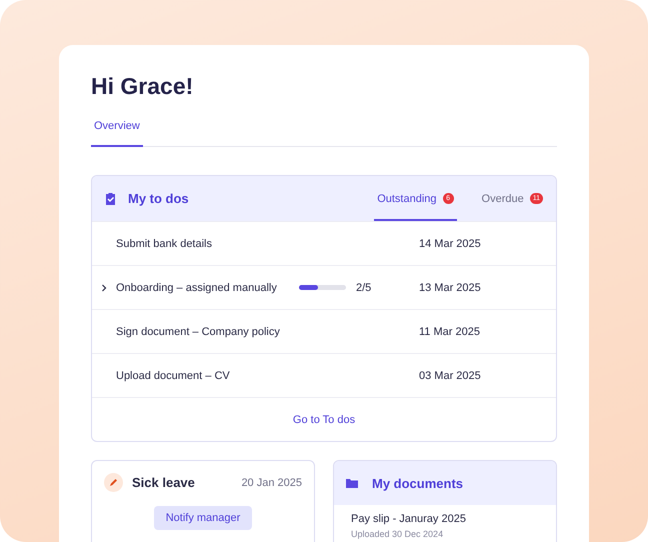 Image resolution: width=648 pixels, height=542 pixels. What do you see at coordinates (113, 482) in the screenshot?
I see `pen-icon` at bounding box center [113, 482].